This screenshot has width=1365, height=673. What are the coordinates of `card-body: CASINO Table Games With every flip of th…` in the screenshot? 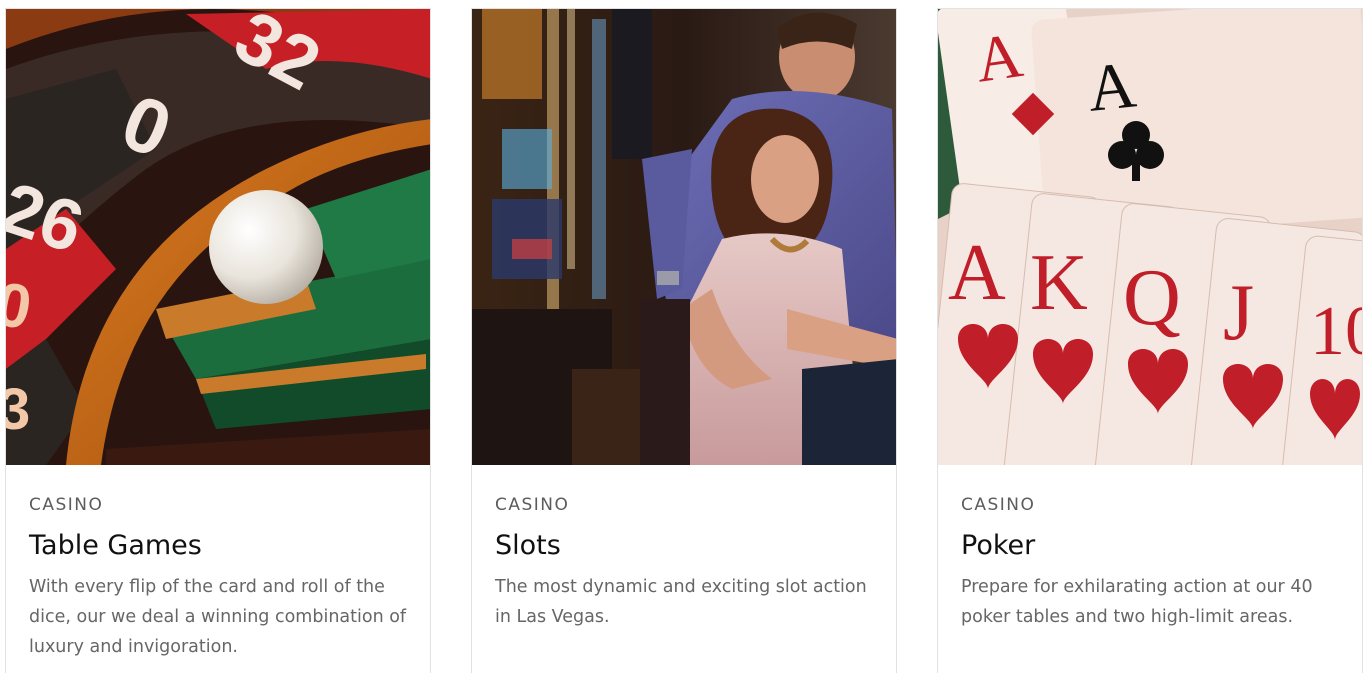 It's located at (219, 578).